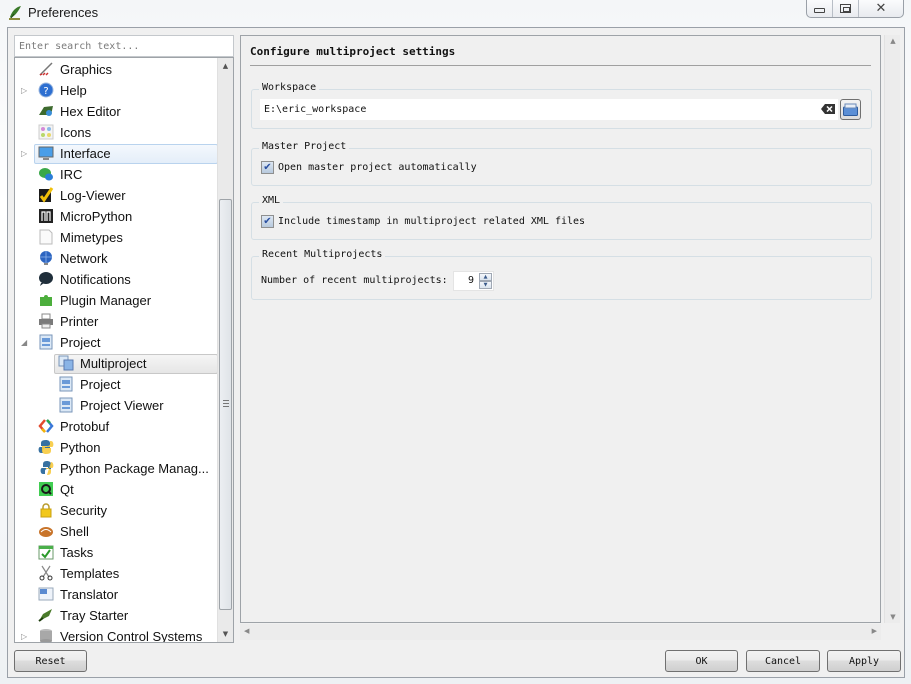 Image resolution: width=911 pixels, height=684 pixels. Describe the element at coordinates (96, 216) in the screenshot. I see `tree-item-label: MicroPython` at that location.